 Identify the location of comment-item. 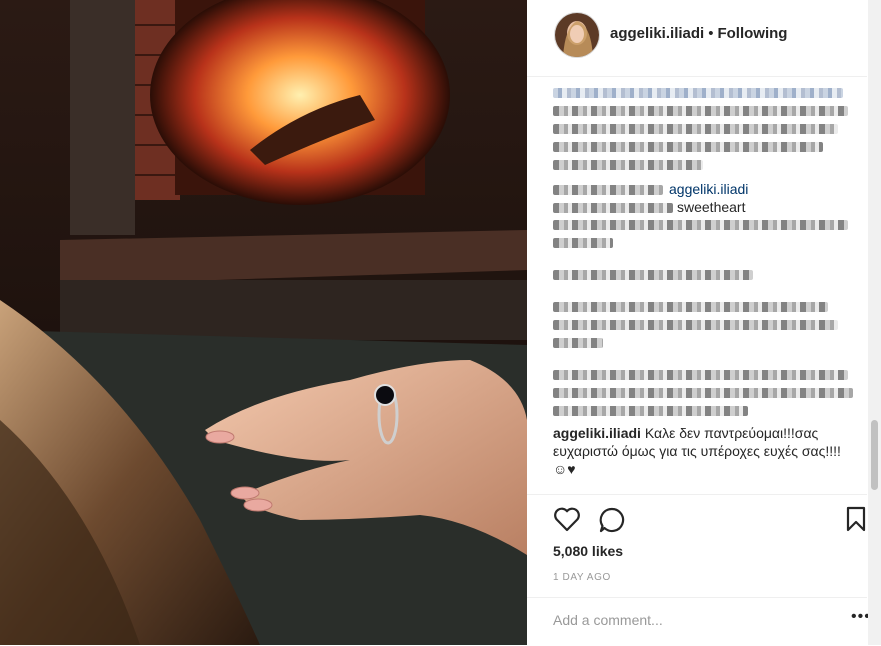
(703, 129).